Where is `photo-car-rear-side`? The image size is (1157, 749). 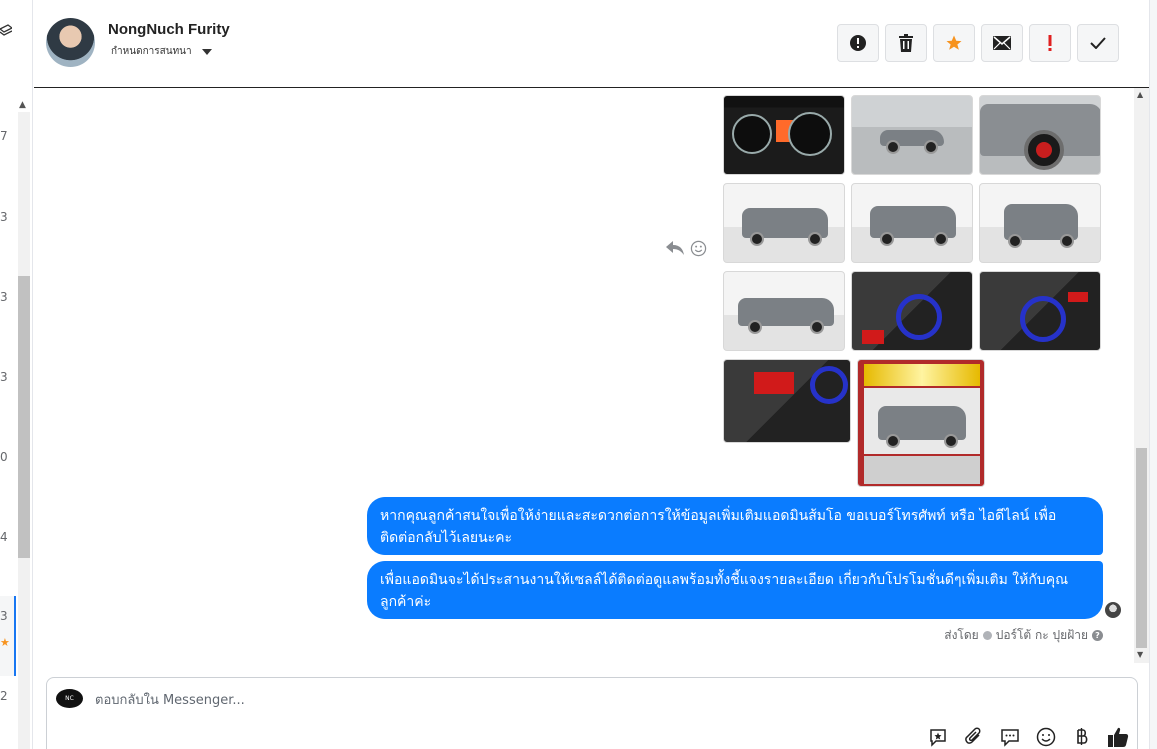 photo-car-rear-side is located at coordinates (784, 311).